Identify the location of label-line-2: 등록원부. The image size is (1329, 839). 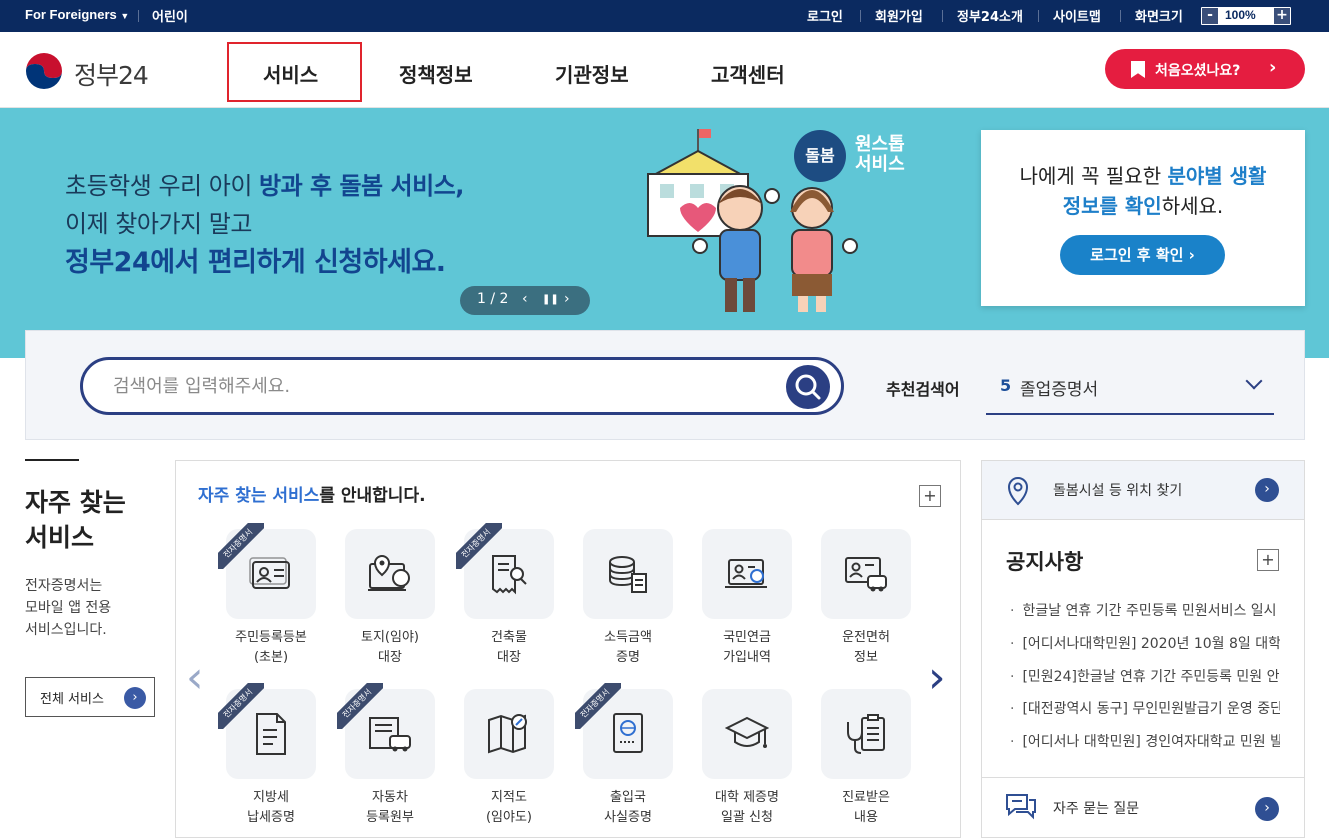
(390, 817).